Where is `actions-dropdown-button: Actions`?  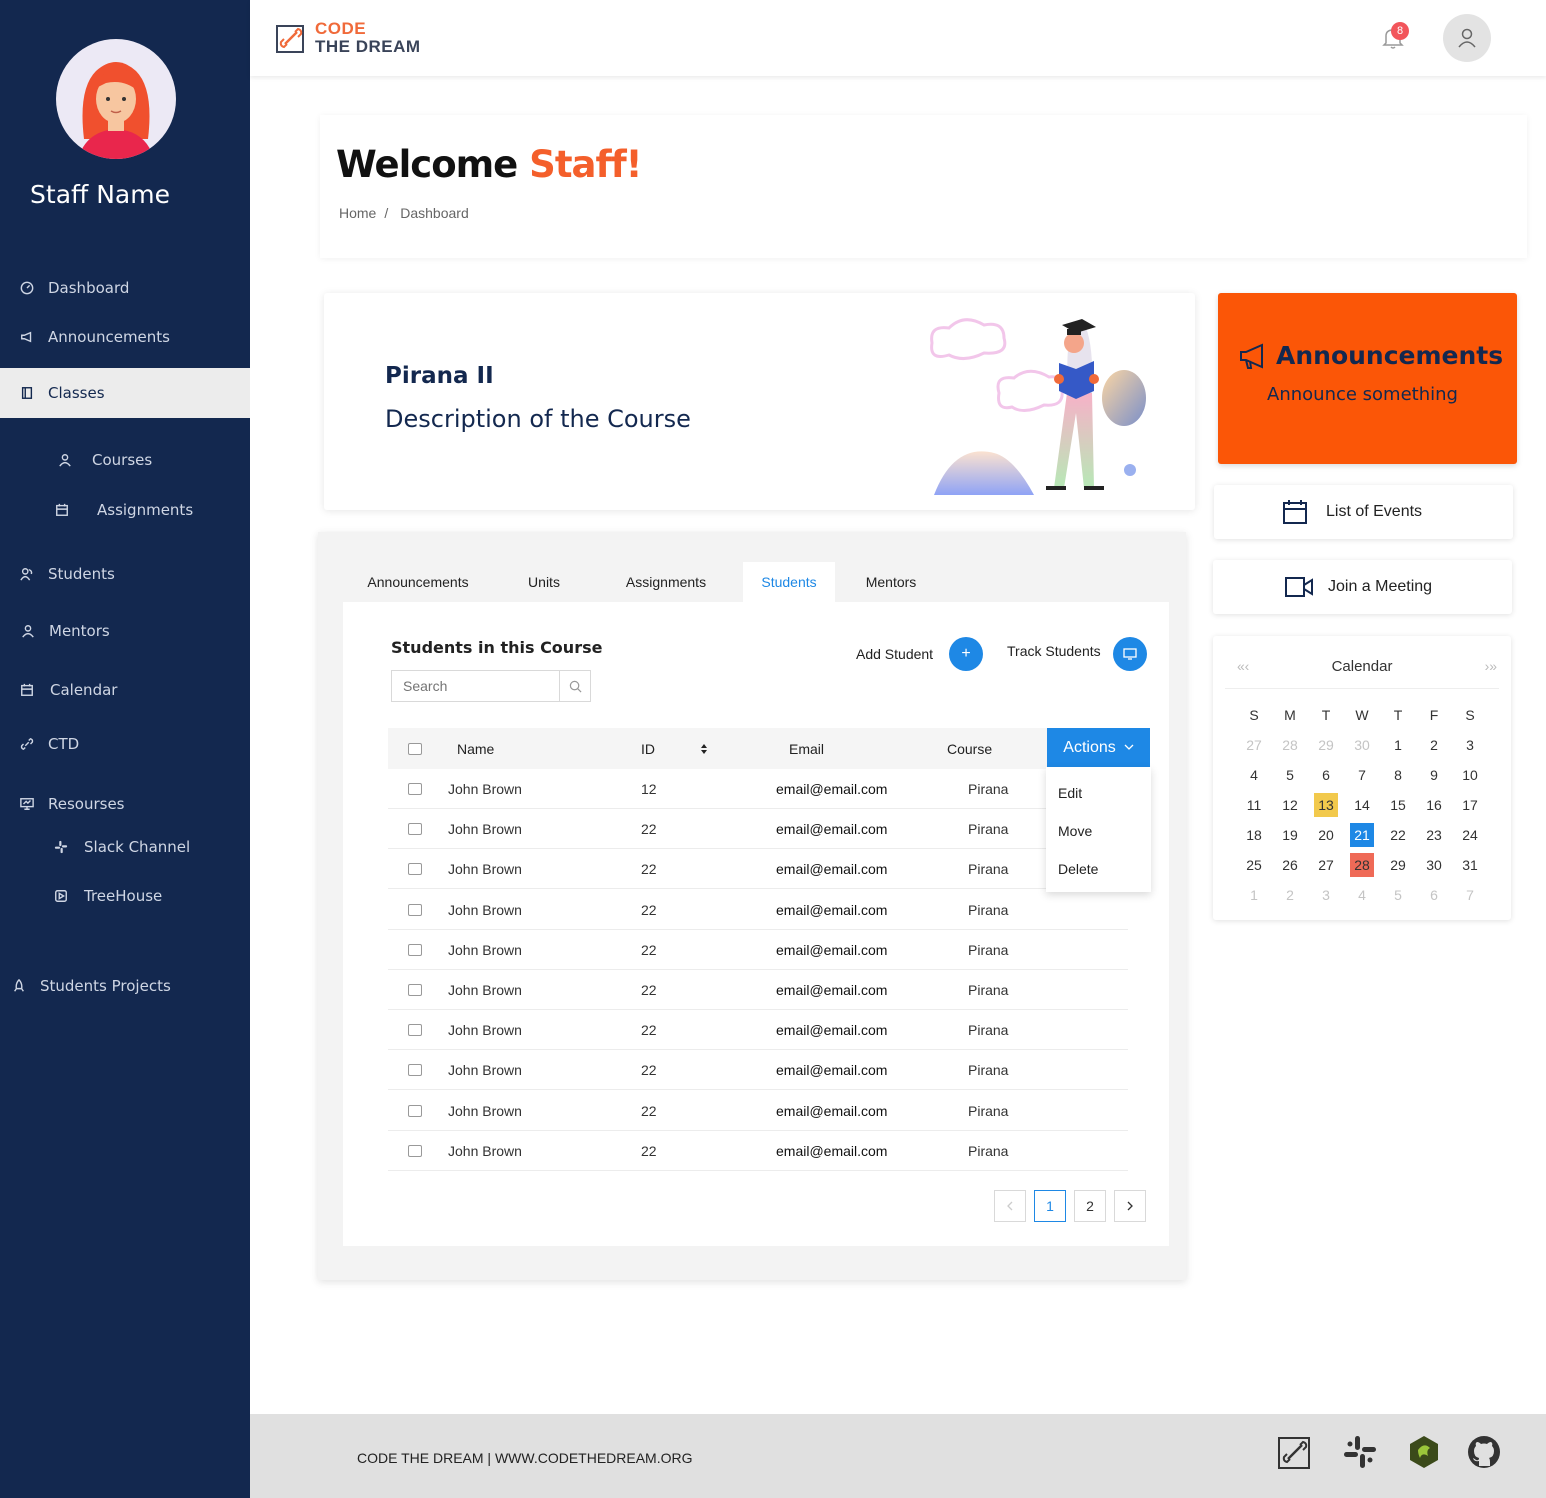
actions-dropdown-button: Actions is located at coordinates (1098, 747).